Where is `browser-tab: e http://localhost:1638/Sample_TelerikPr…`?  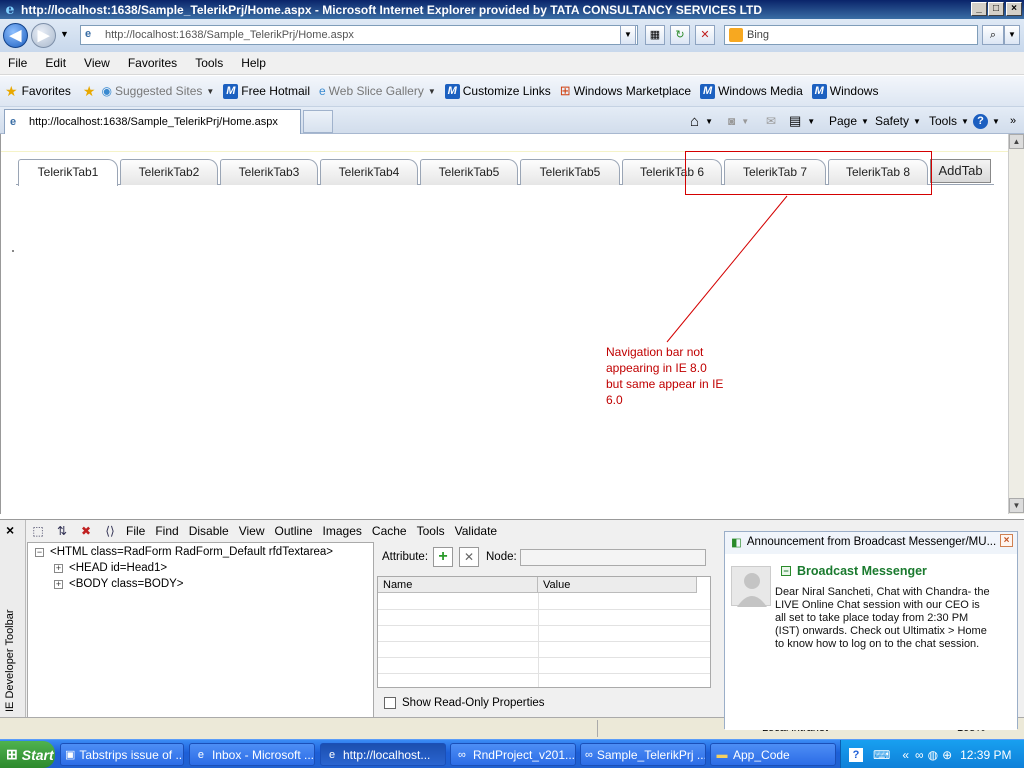
browser-tab: e http://localhost:1638/Sample_TelerikPr… is located at coordinates (152, 121).